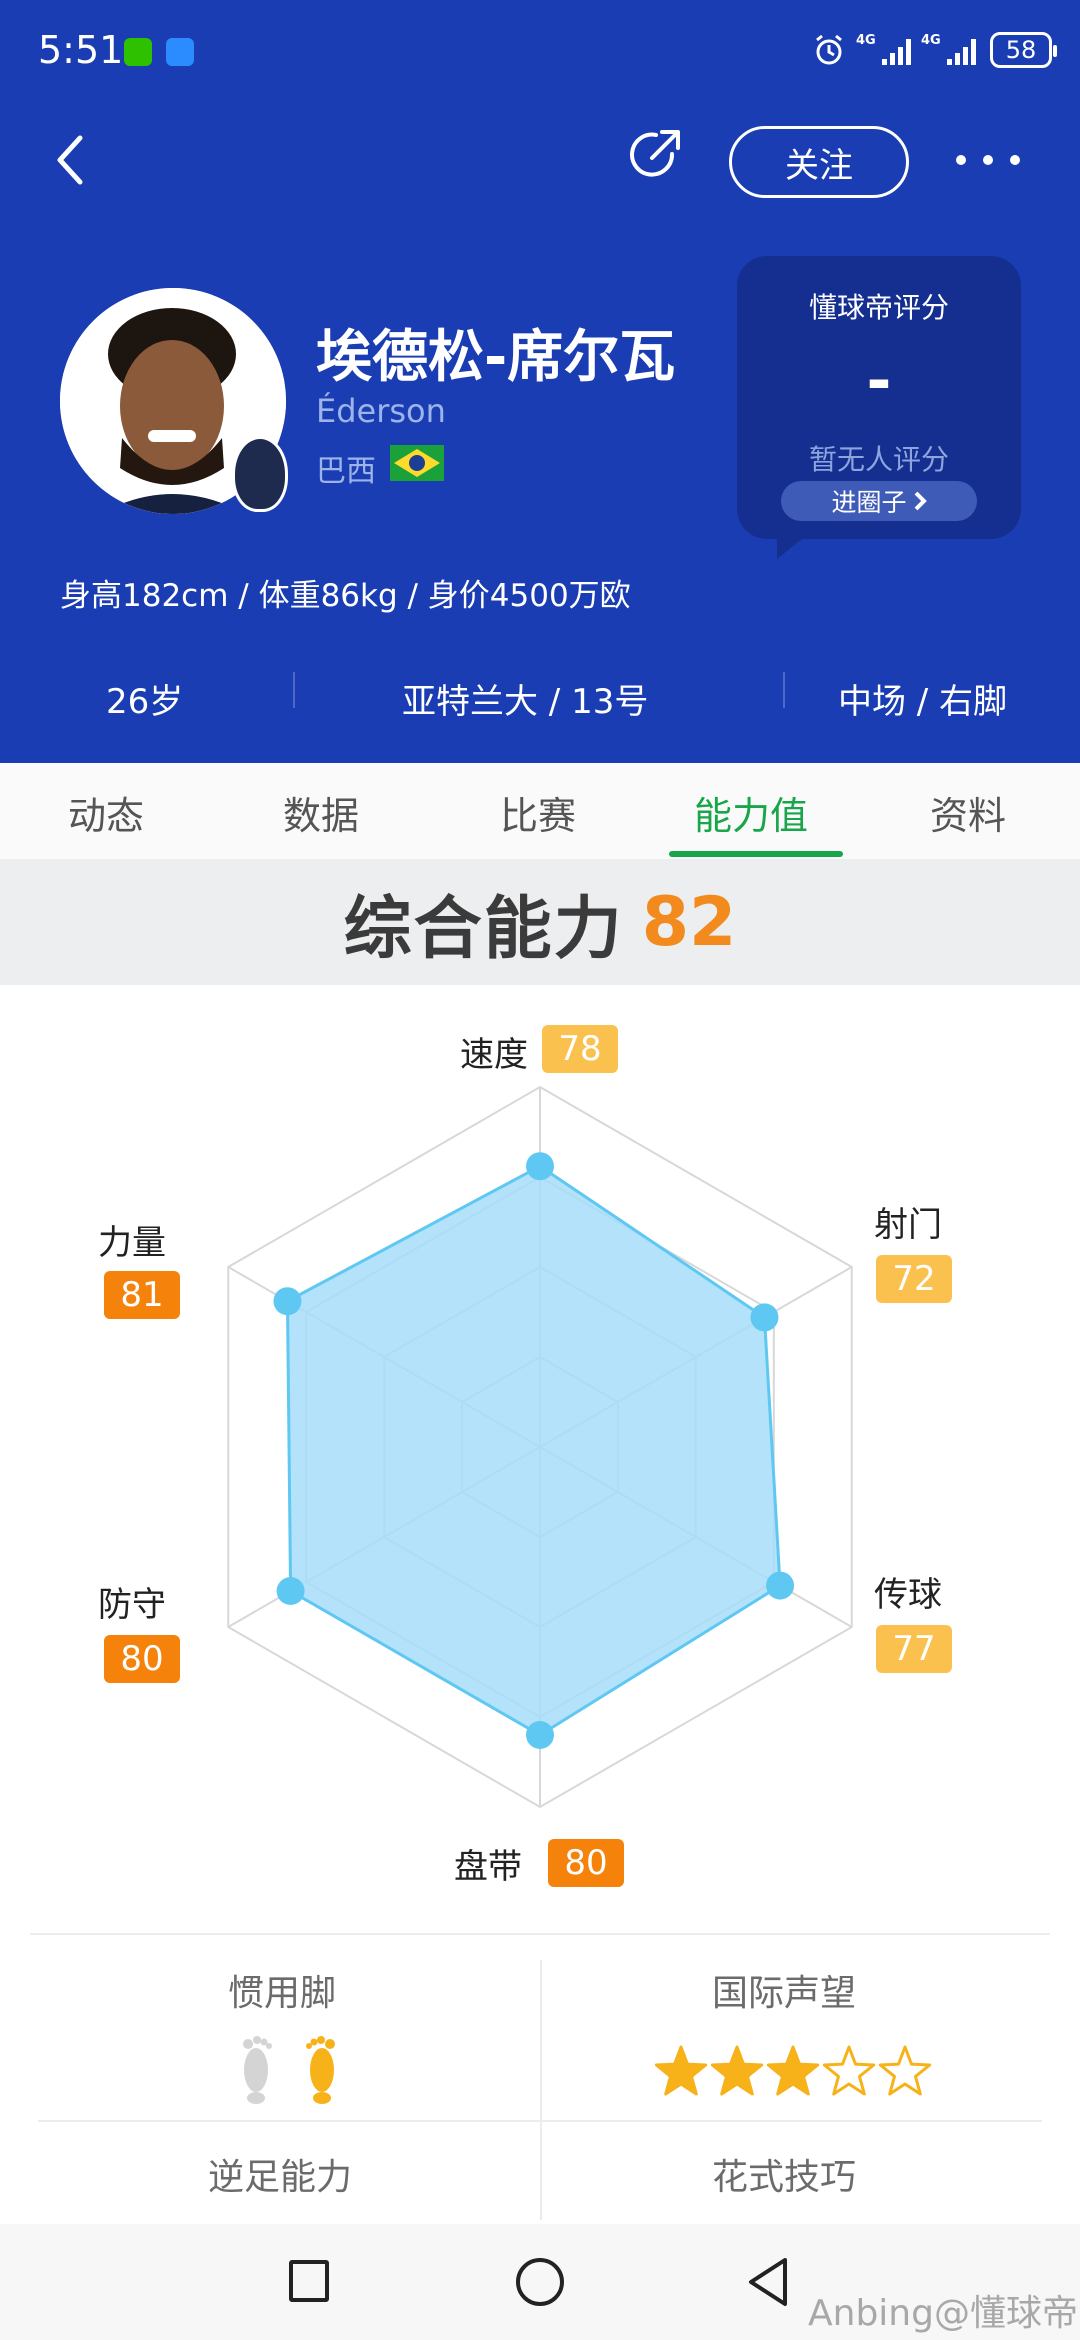  What do you see at coordinates (784, 1993) in the screenshot?
I see `reputation-title: 国际声望` at bounding box center [784, 1993].